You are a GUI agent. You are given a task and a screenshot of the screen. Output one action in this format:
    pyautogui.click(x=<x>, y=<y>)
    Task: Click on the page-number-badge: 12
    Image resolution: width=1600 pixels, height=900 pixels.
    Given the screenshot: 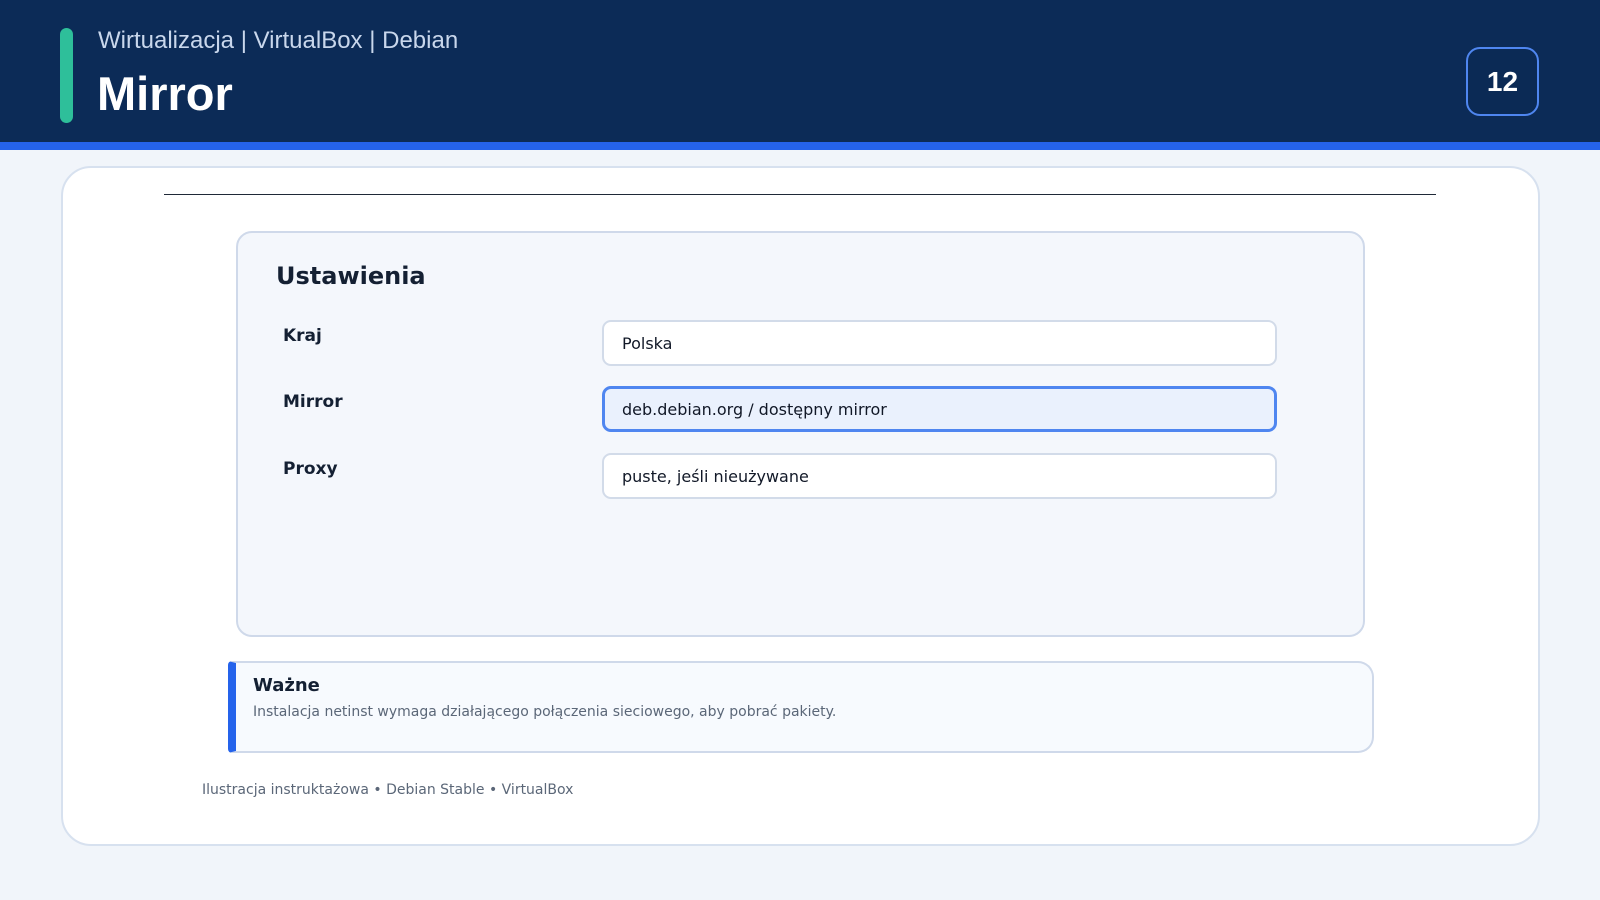 What is the action you would take?
    pyautogui.click(x=1502, y=81)
    